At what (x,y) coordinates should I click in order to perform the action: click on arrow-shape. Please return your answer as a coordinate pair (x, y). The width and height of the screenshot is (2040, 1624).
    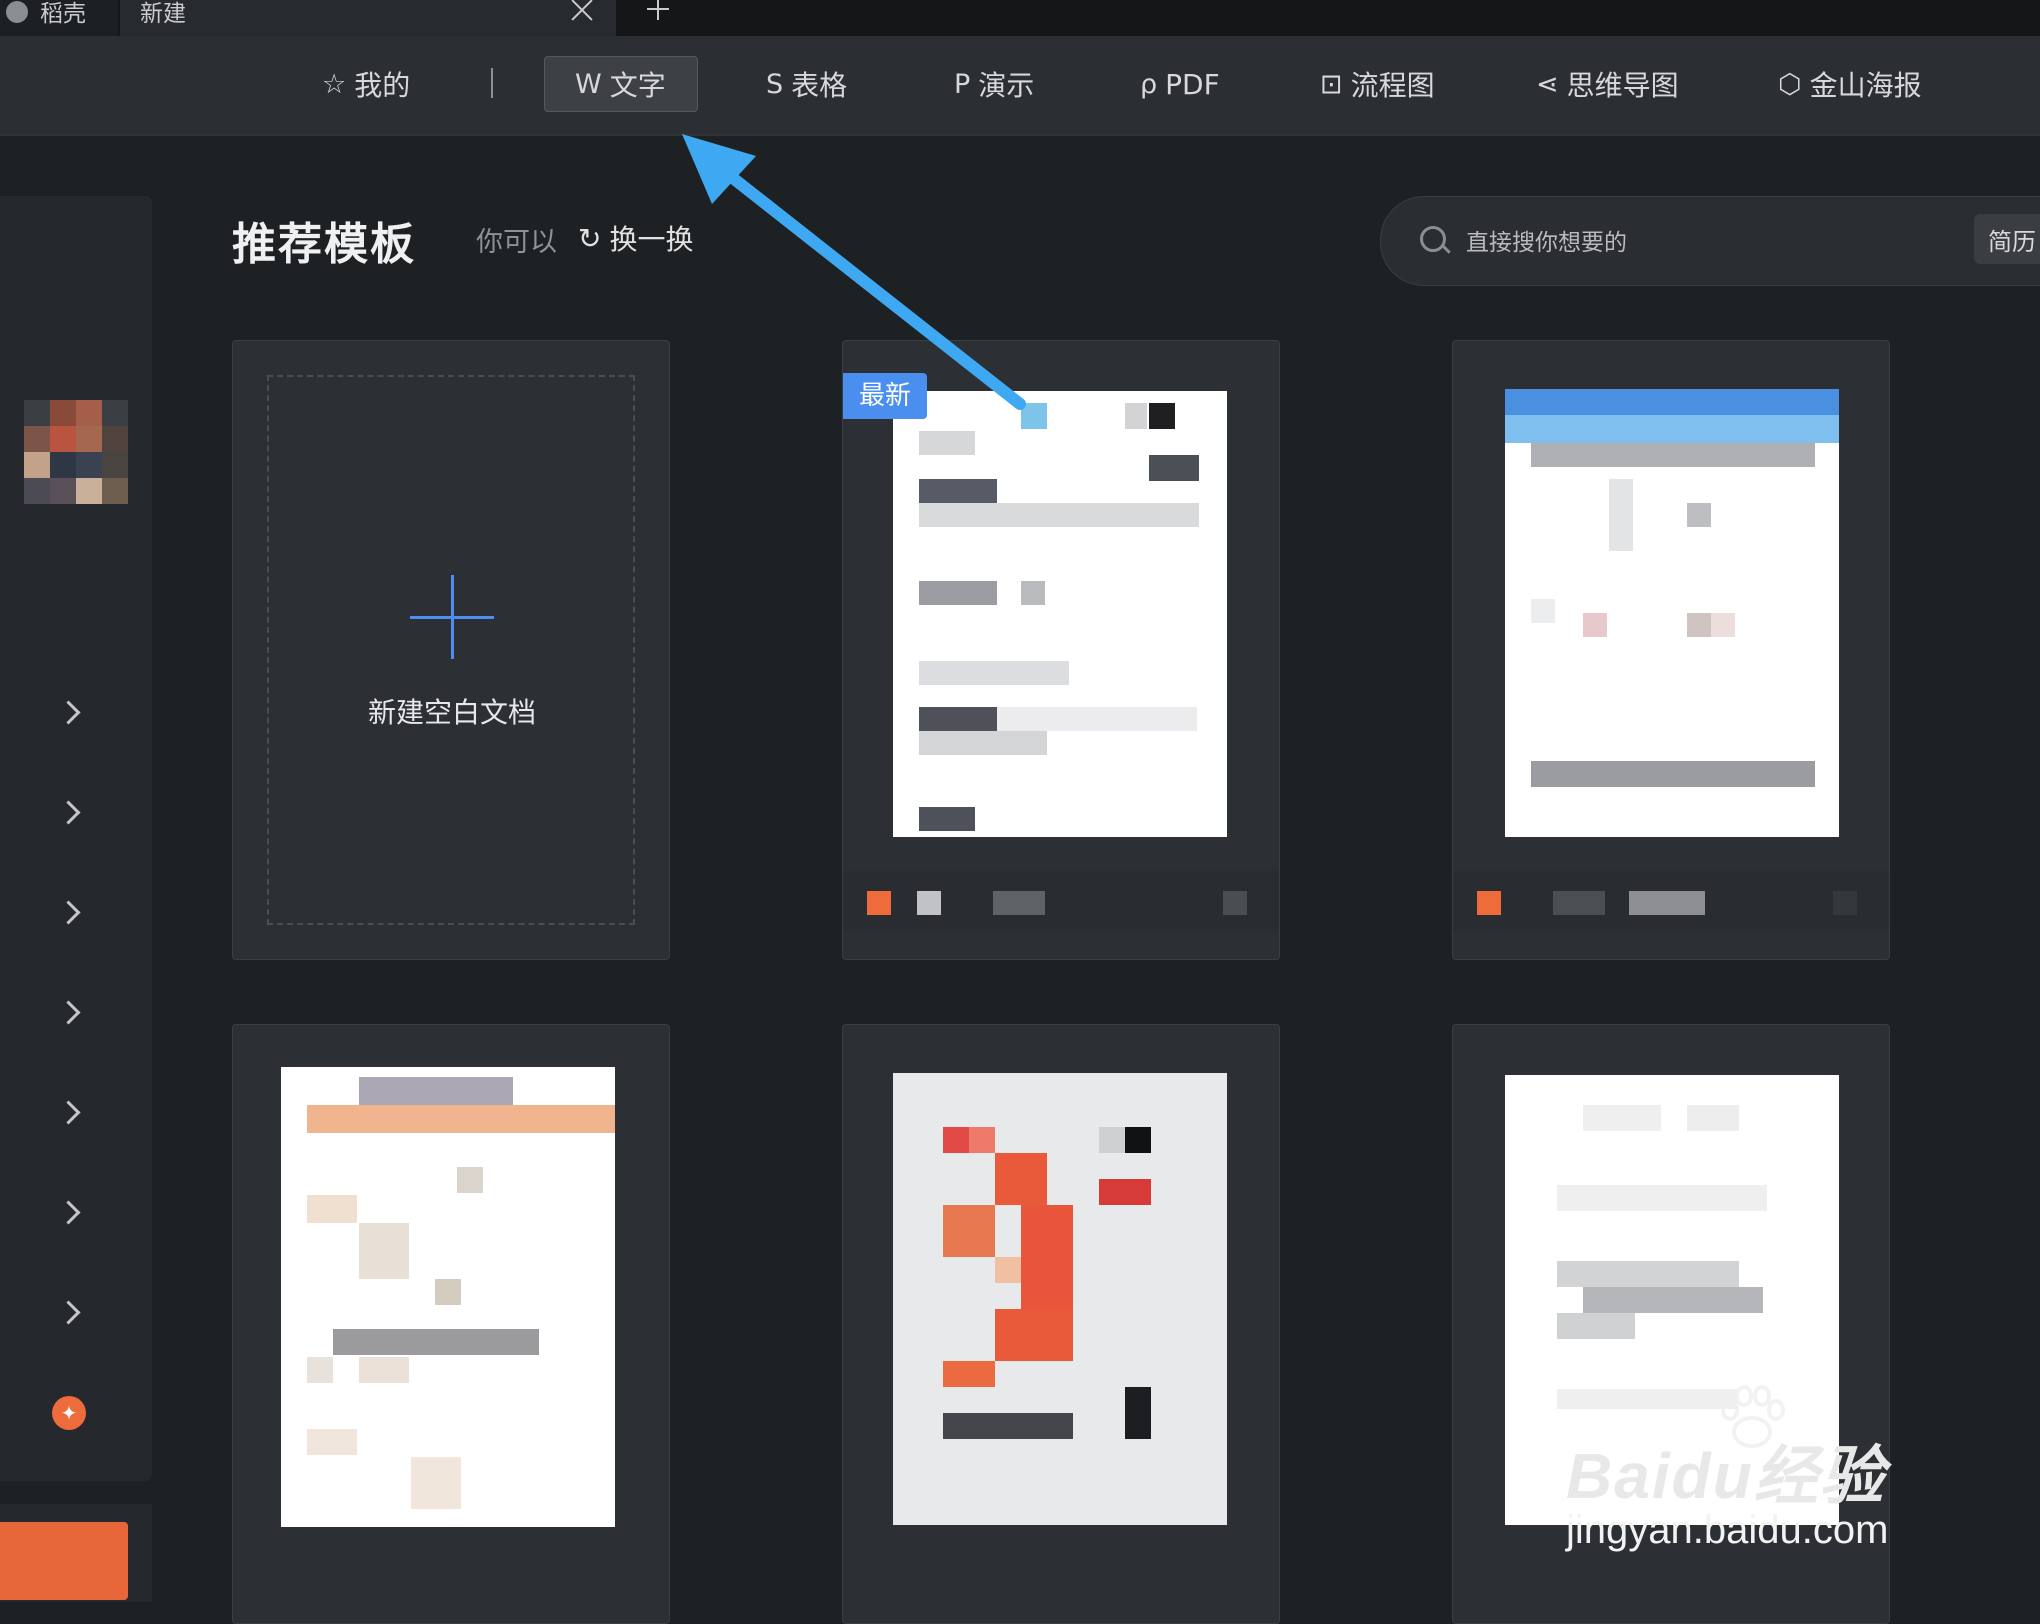
    Looking at the image, I should click on (854, 272).